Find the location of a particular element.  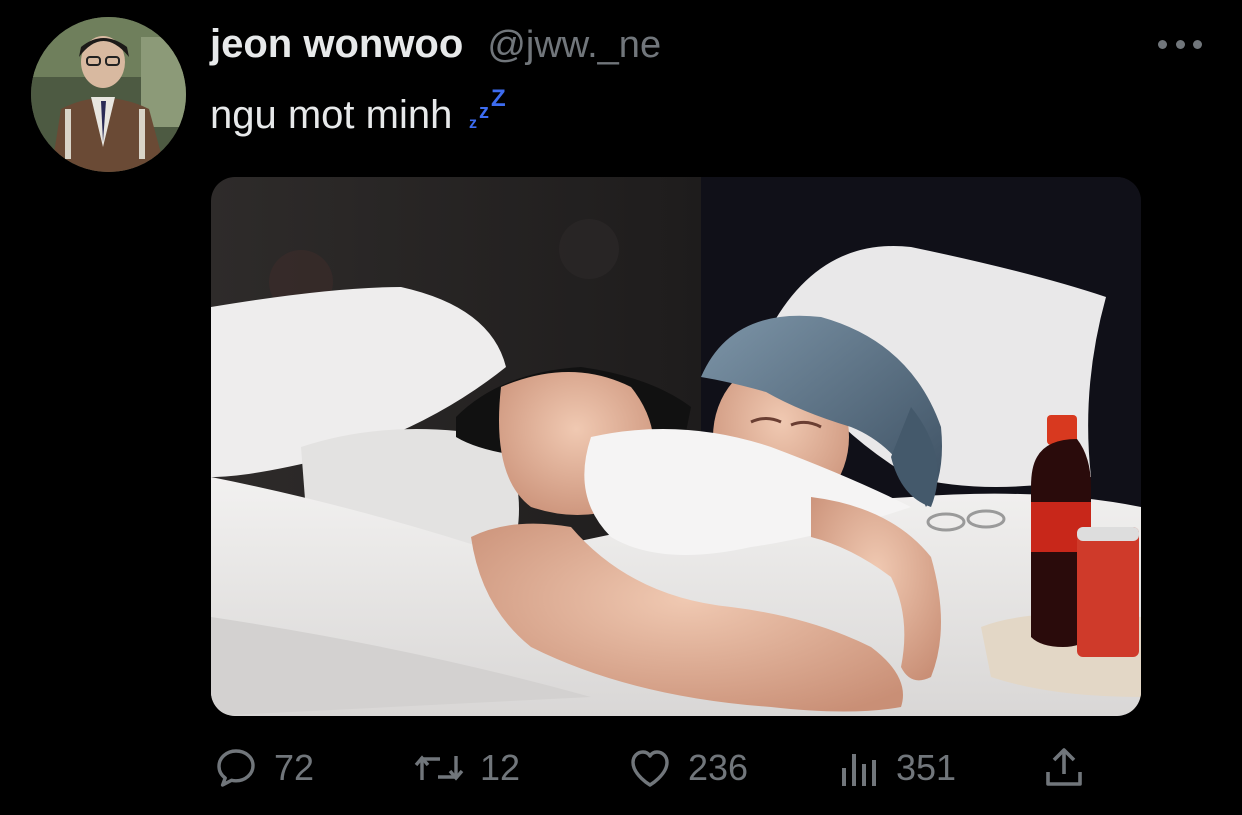

author-avatar is located at coordinates (108, 94).